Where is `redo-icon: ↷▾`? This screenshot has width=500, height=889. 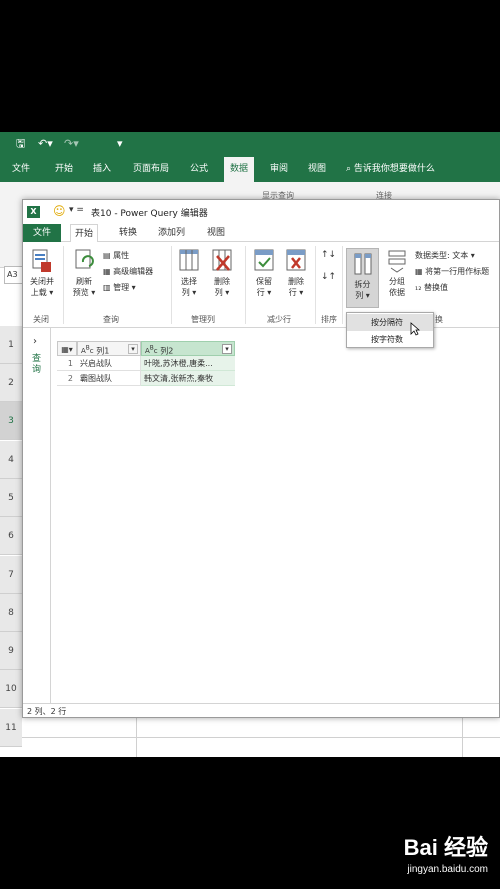 redo-icon: ↷▾ is located at coordinates (71, 144).